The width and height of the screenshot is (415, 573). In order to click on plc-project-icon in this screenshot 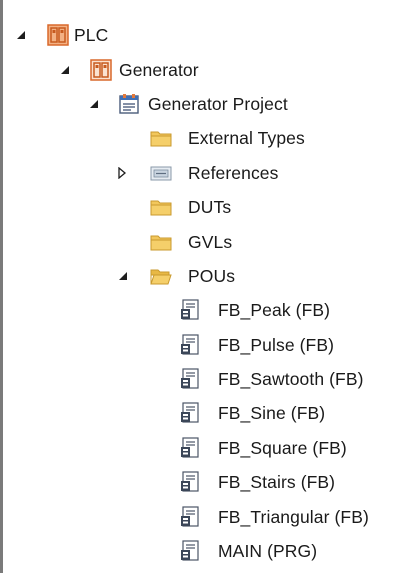, I will do `click(101, 70)`.